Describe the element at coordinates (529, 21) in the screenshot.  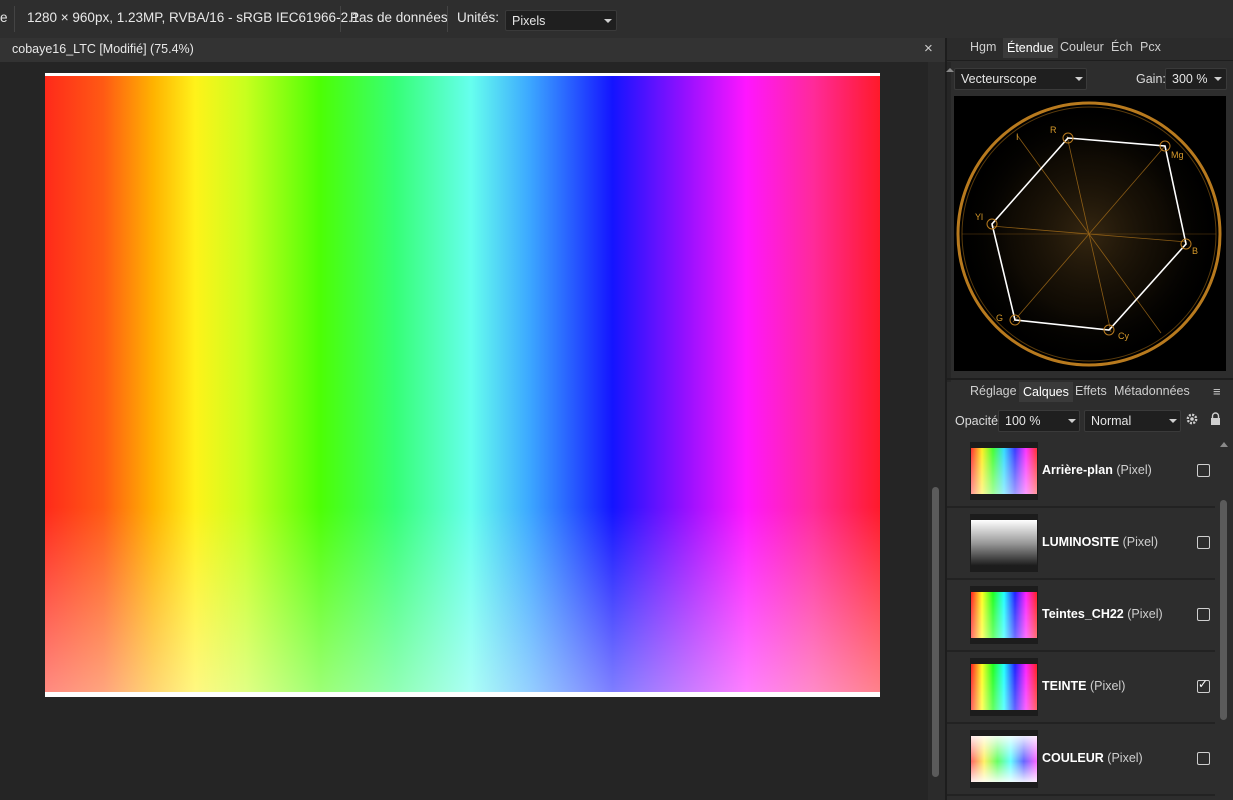
I see `units-value: Pixels` at that location.